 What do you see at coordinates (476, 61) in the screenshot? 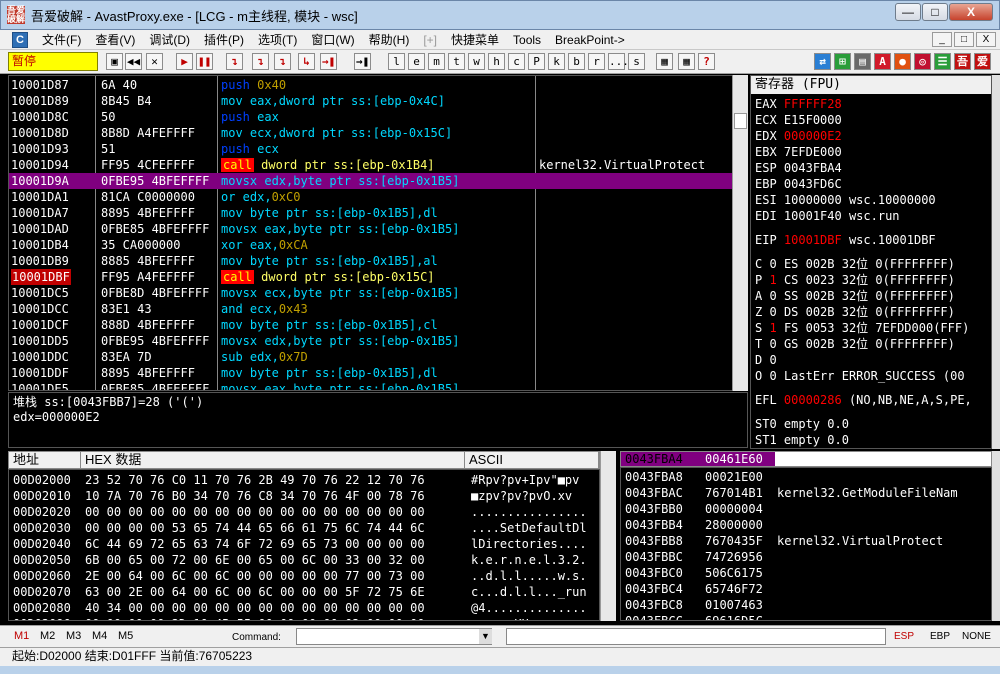
I see `windows-button: w` at bounding box center [476, 61].